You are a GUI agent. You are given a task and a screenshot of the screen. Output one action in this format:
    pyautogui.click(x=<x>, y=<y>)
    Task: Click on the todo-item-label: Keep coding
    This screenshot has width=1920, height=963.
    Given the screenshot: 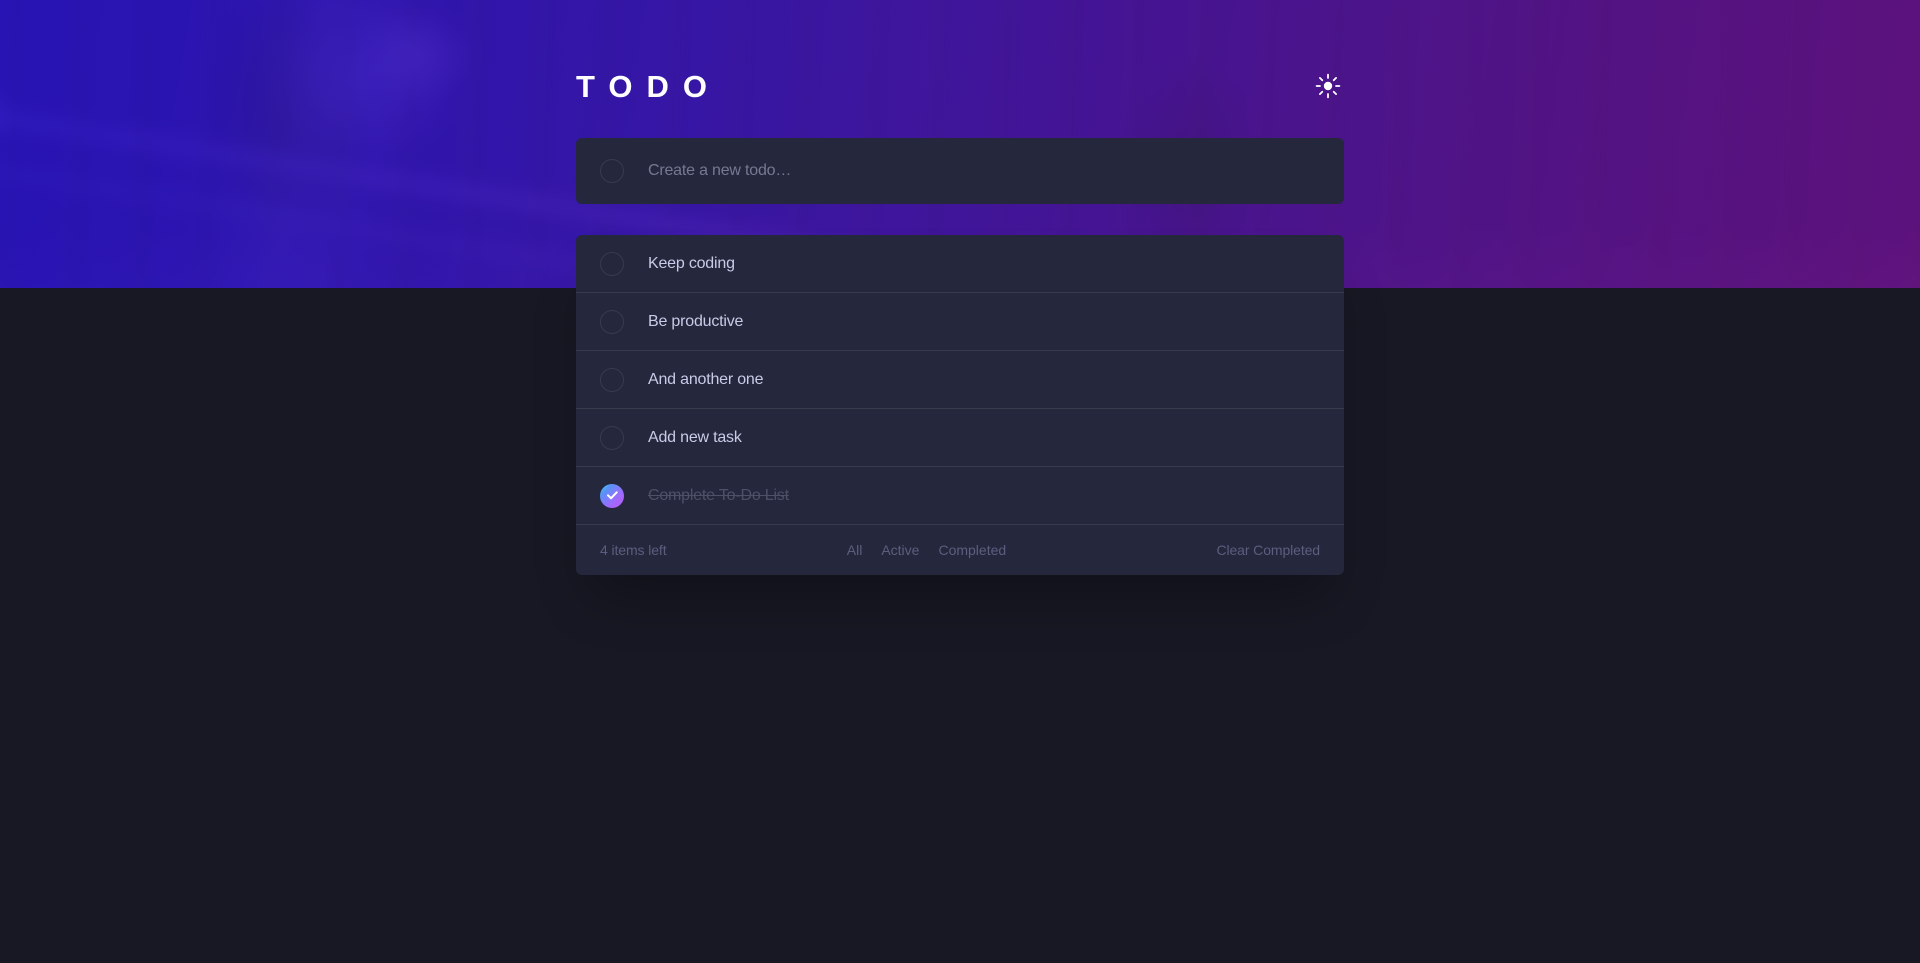 What is the action you would take?
    pyautogui.click(x=691, y=263)
    